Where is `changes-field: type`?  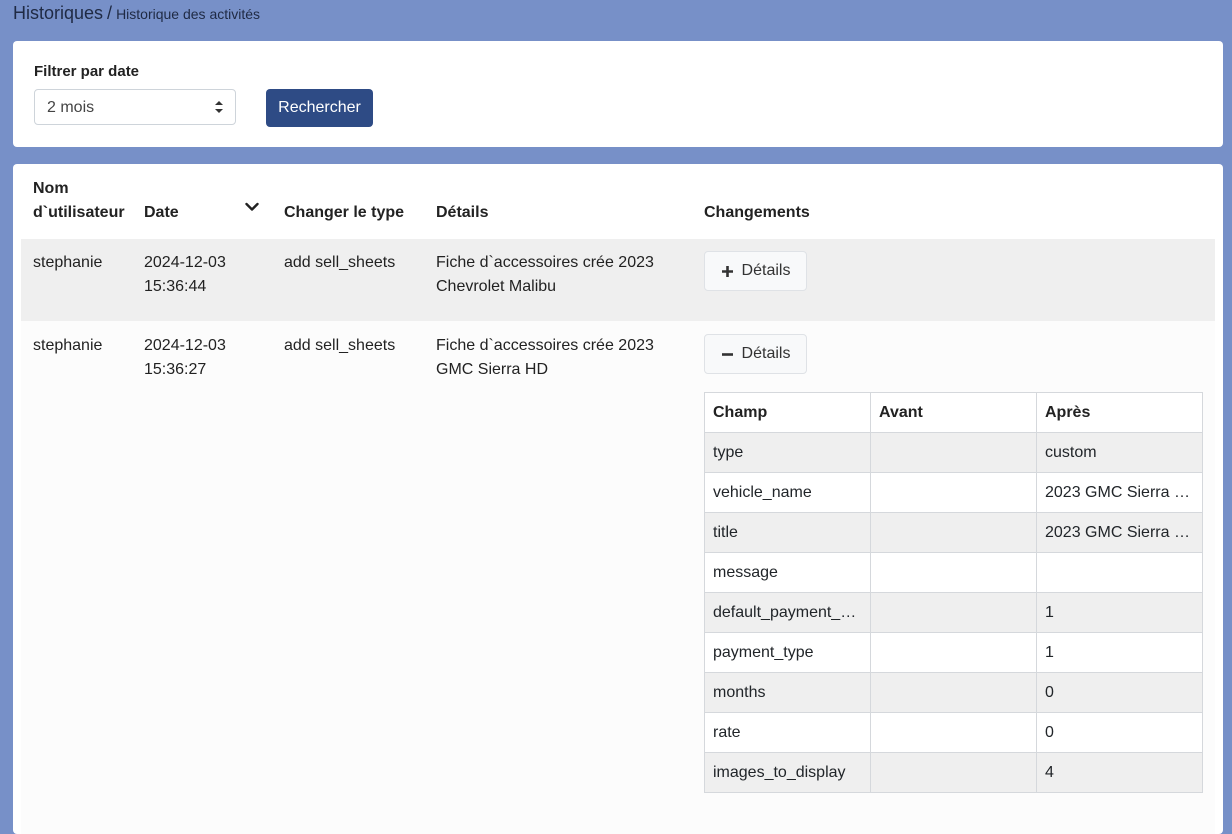
changes-field: type is located at coordinates (787, 452).